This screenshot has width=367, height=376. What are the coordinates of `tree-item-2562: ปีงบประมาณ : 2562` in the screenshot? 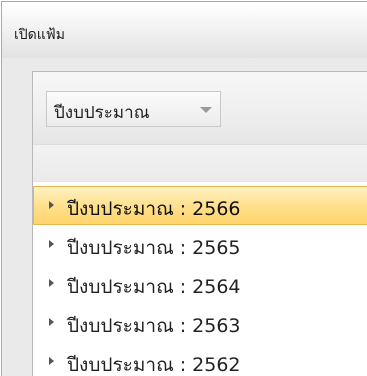 It's located at (200, 359).